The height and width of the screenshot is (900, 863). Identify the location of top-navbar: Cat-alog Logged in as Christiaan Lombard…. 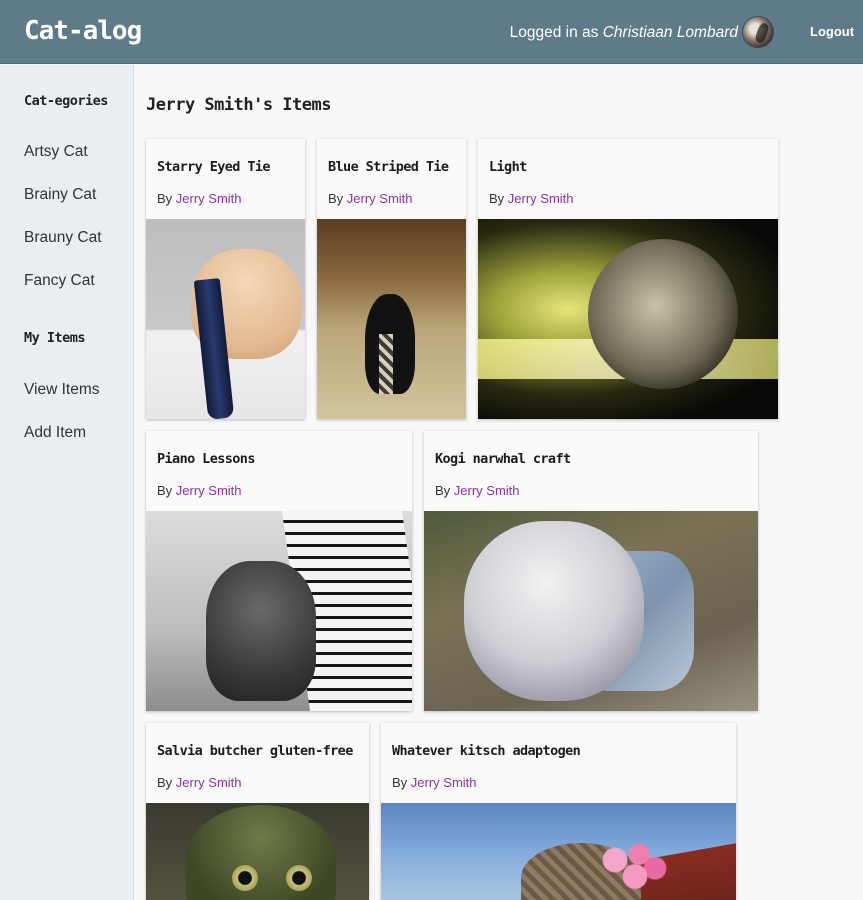
(431, 32).